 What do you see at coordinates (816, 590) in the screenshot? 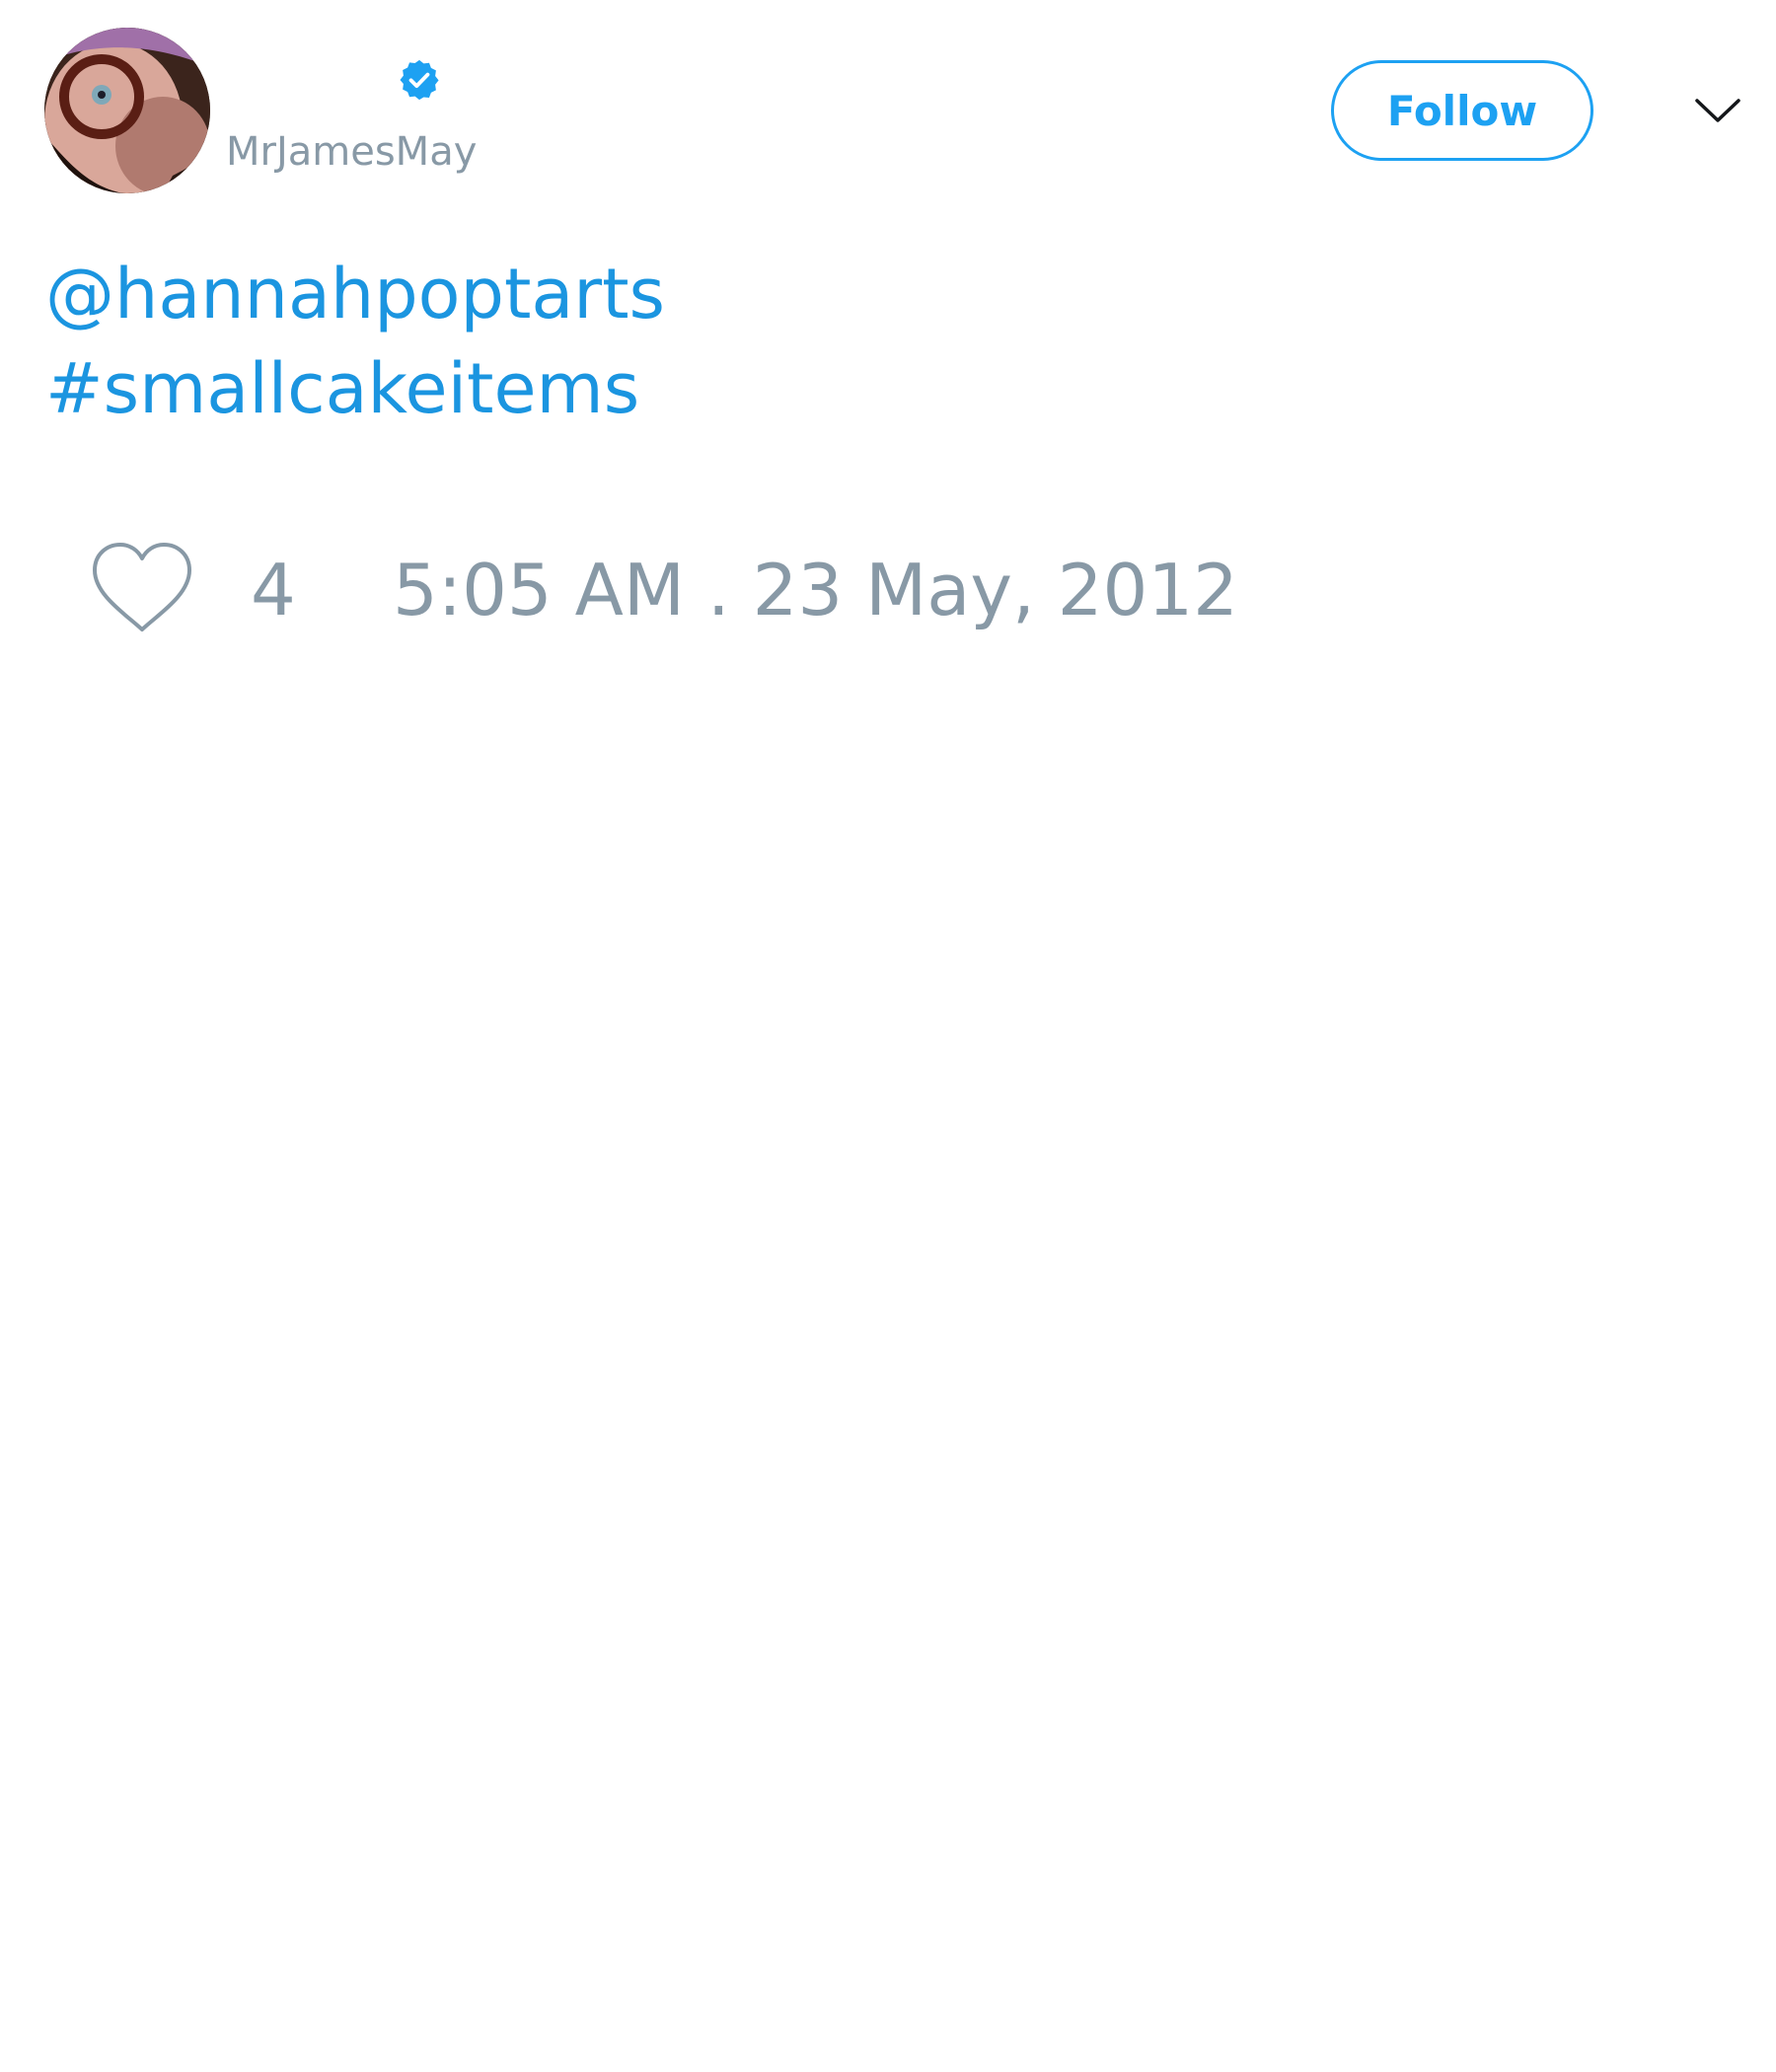
I see `tweet-timestamp: 5:05 AM . 23 May, 2012` at bounding box center [816, 590].